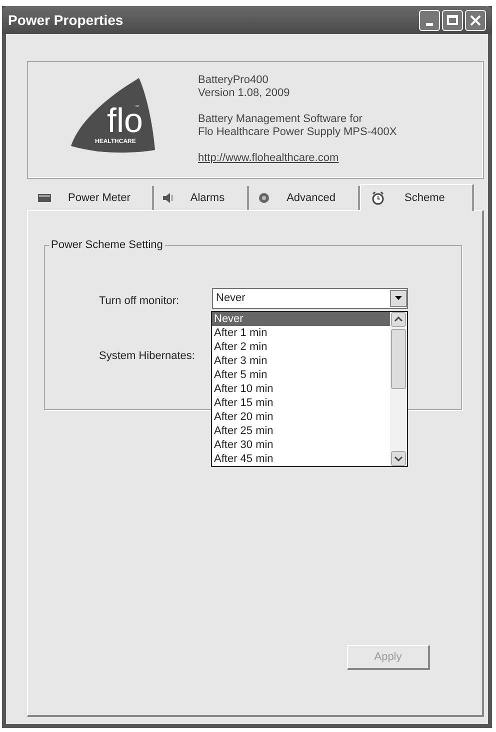  I want to click on dropdown-option: After 20 min, so click(301, 417).